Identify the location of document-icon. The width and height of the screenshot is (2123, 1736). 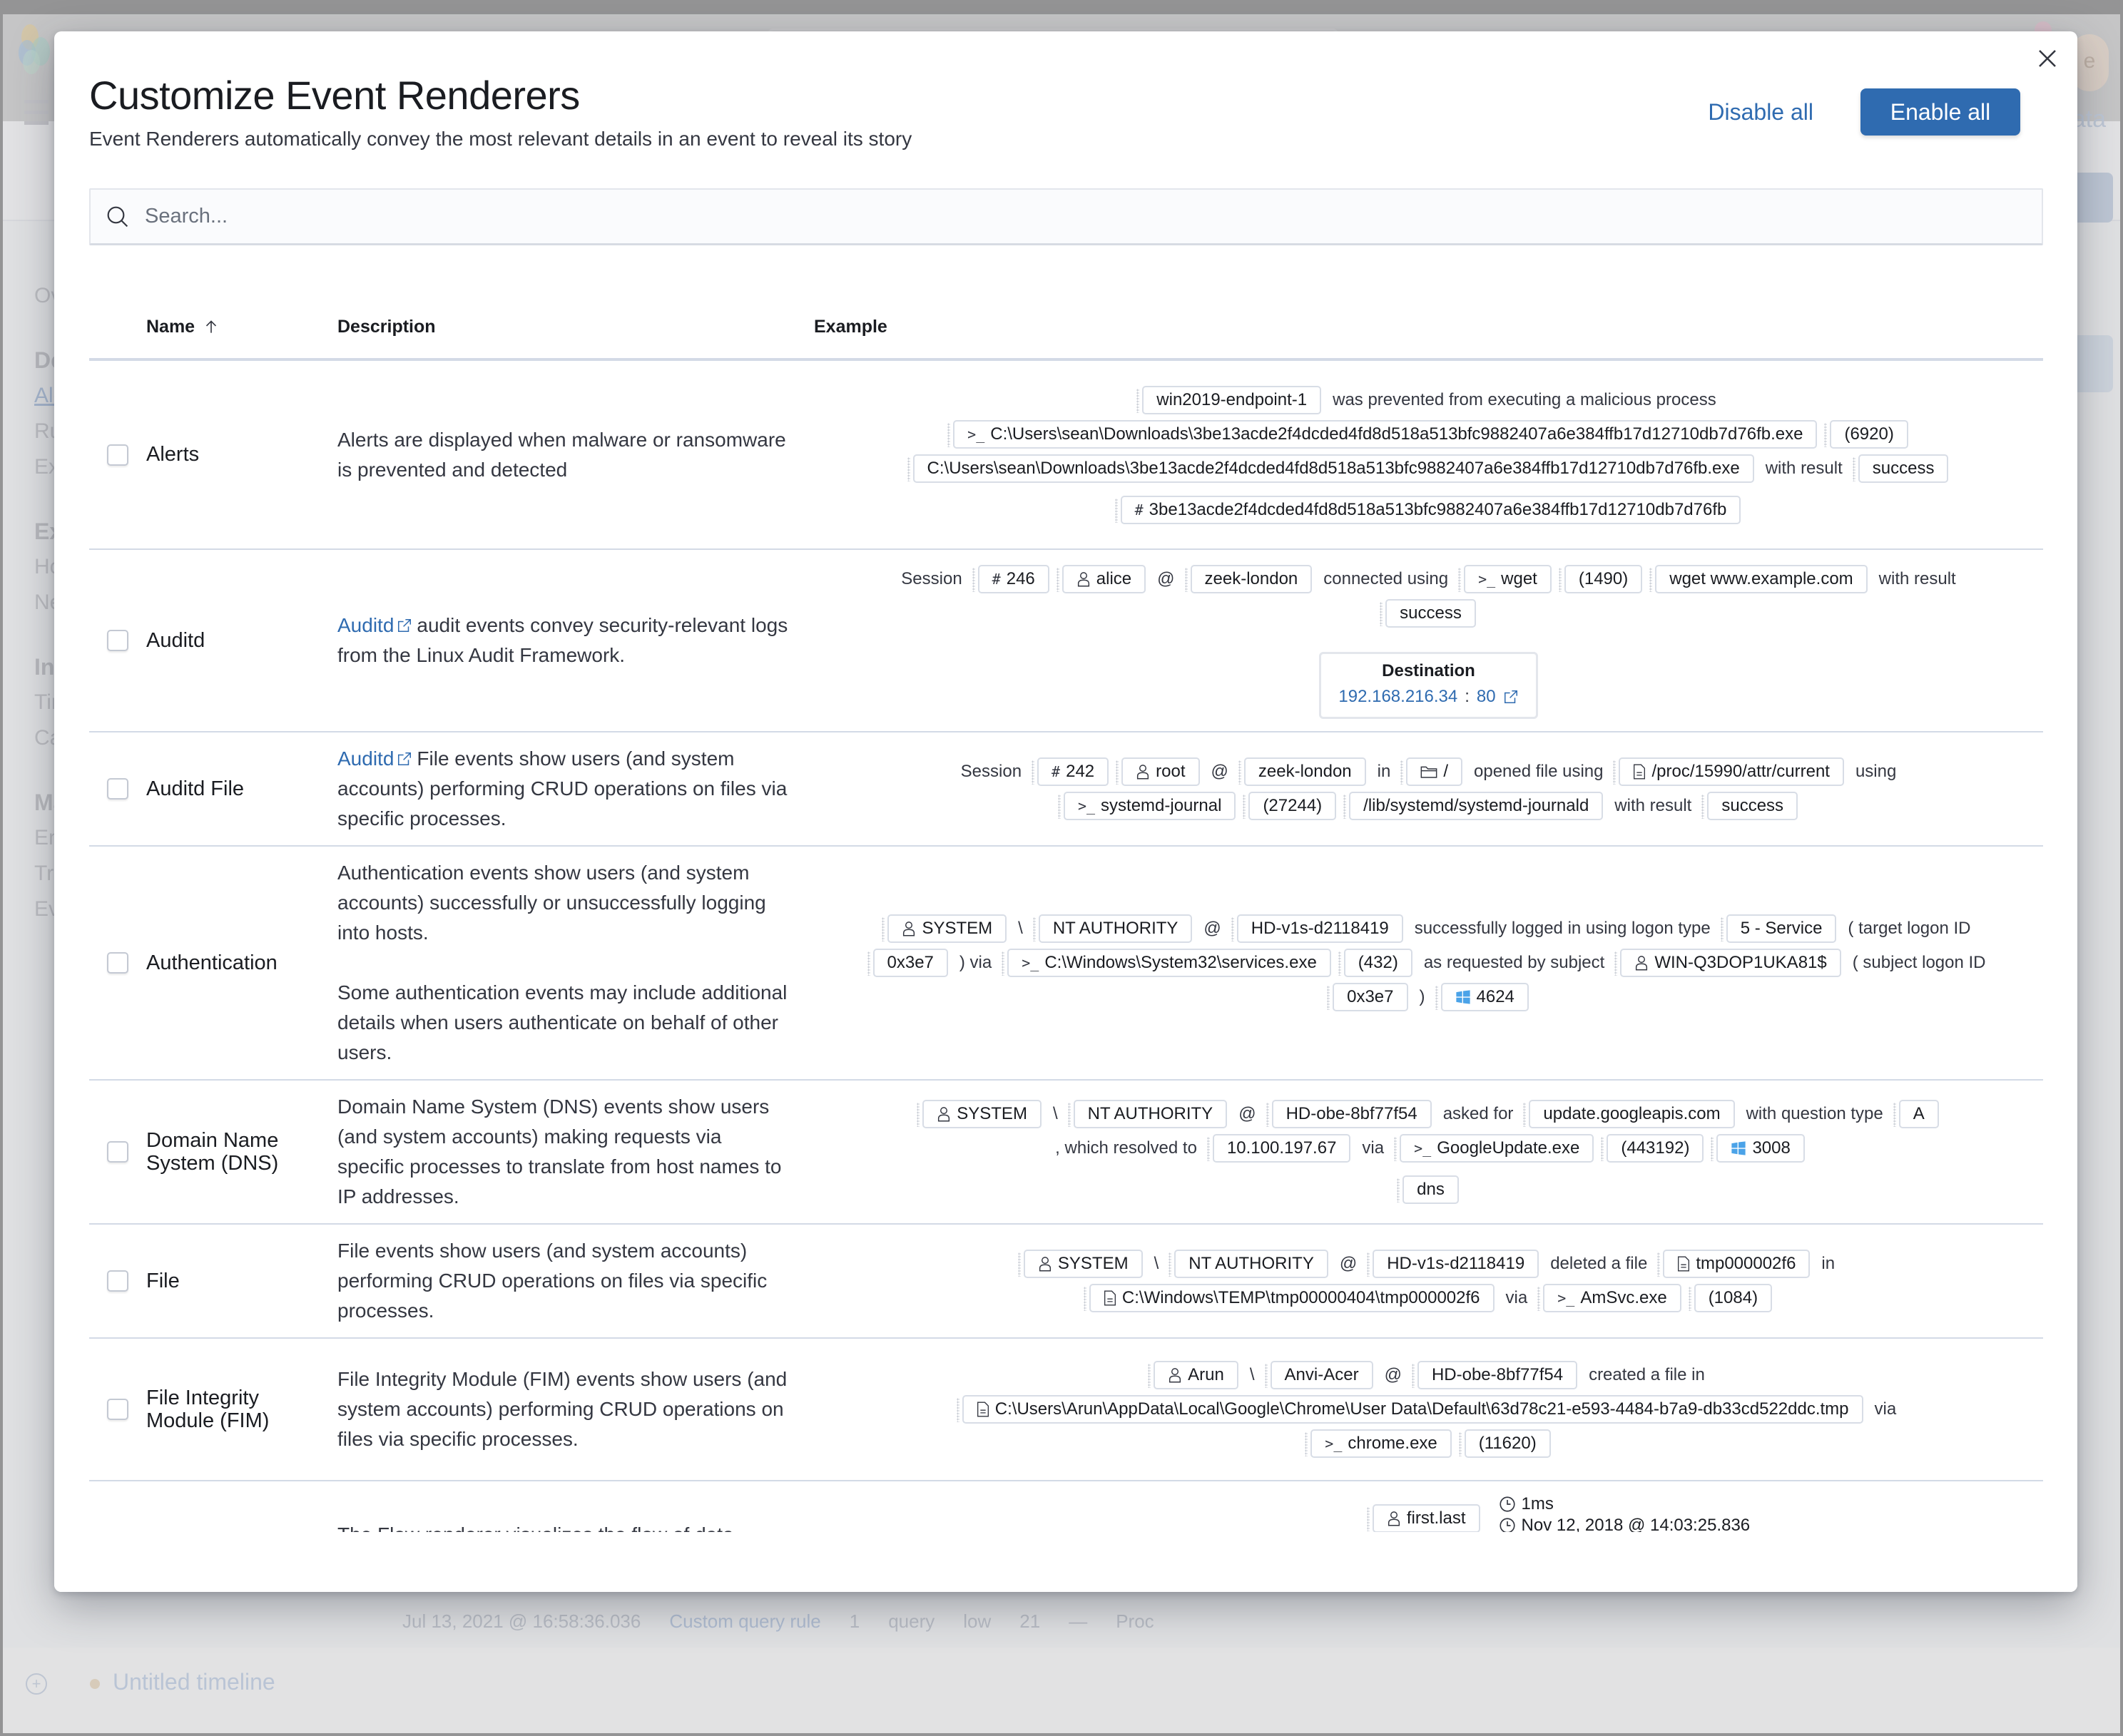
(1684, 1264).